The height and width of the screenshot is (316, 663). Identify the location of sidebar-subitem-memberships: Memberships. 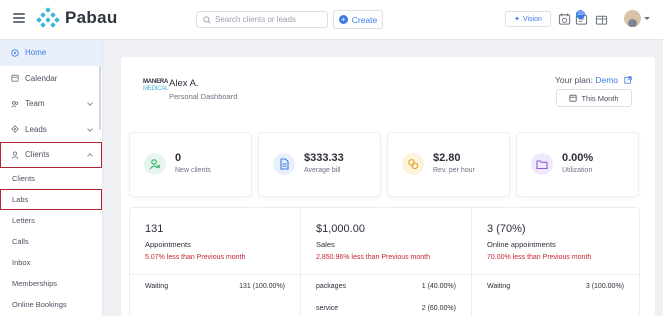
(51, 283).